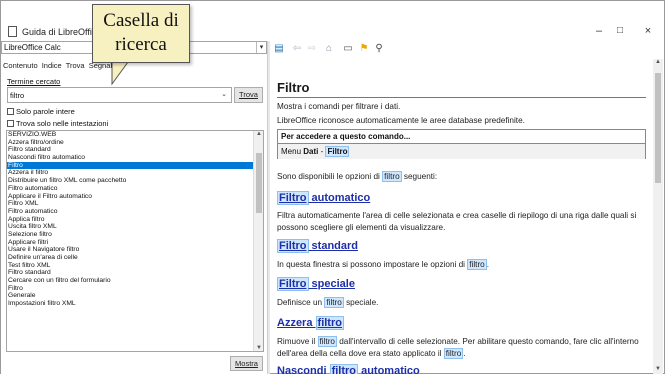 The height and width of the screenshot is (374, 665). I want to click on search-term-label: Termine cercato, so click(34, 81).